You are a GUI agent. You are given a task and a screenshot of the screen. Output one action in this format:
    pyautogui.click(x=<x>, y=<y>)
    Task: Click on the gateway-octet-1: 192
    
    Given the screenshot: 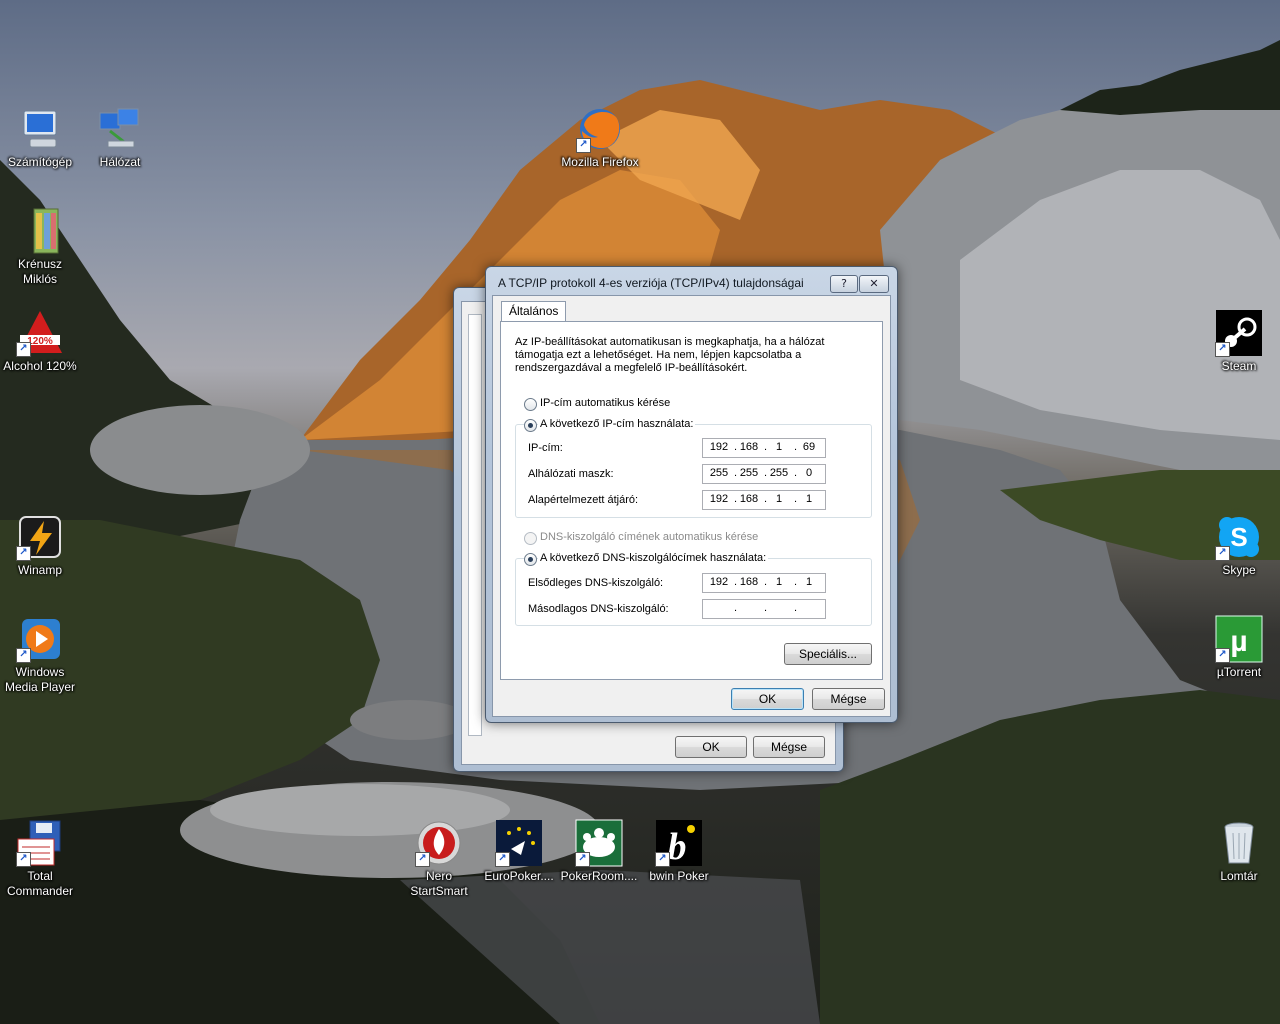 What is the action you would take?
    pyautogui.click(x=719, y=499)
    